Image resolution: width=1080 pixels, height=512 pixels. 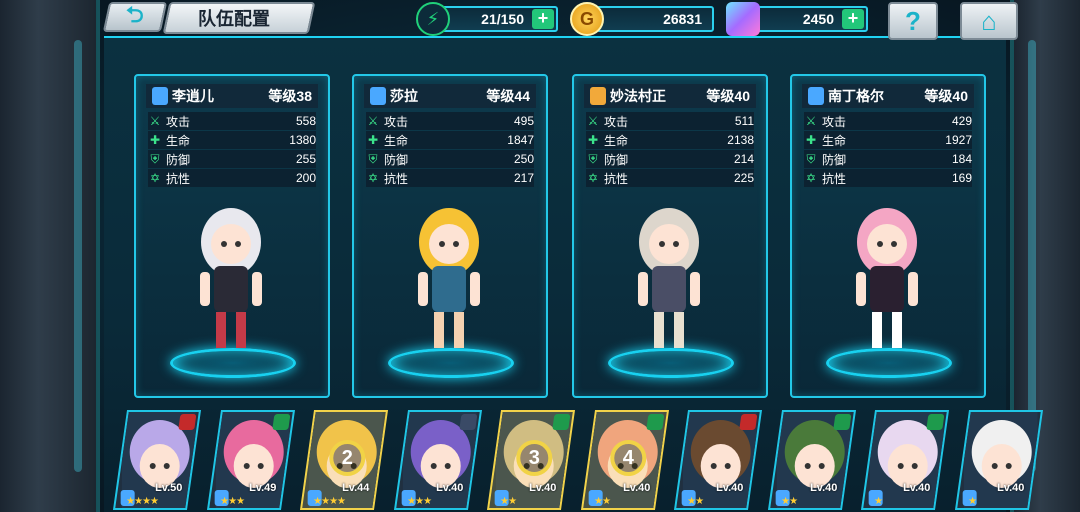 I want to click on stat-value: 1380, so click(x=302, y=140).